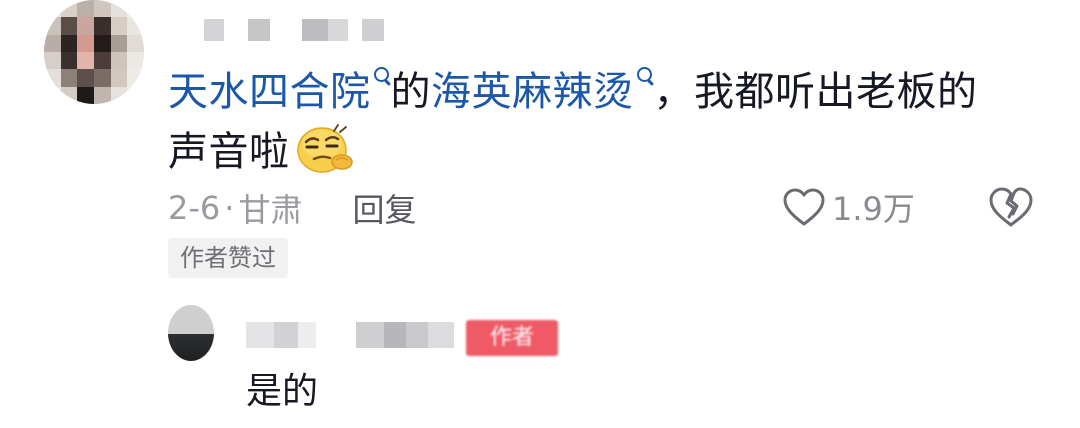 Image resolution: width=1080 pixels, height=428 pixels. Describe the element at coordinates (542, 90) in the screenshot. I see `search-link-shop: 海英麻辣烫` at that location.